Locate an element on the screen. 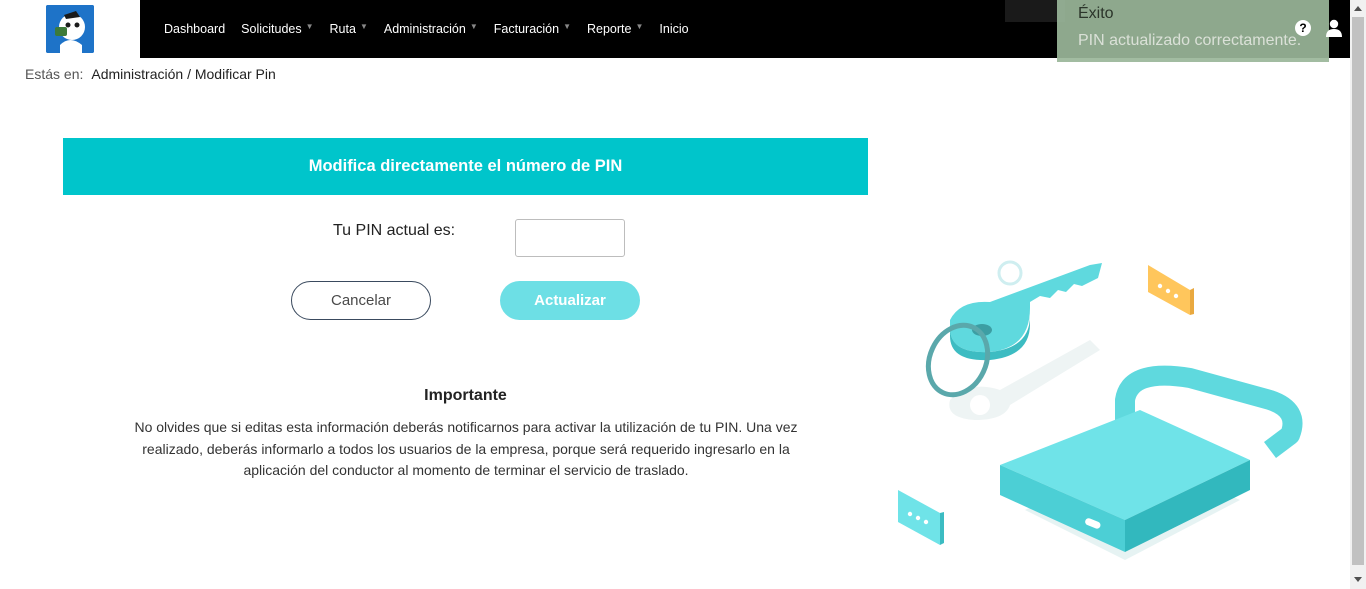 This screenshot has width=1366, height=589. vertical-scrollbar is located at coordinates (1358, 294).